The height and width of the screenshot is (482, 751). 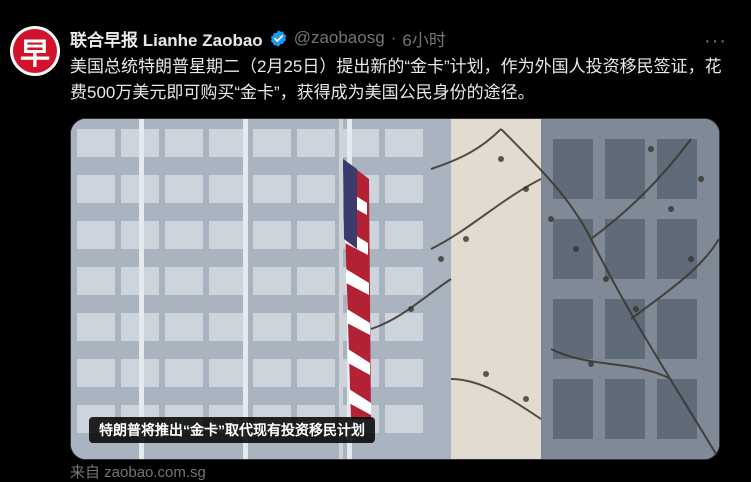 I want to click on avatar: 早, so click(x=35, y=51).